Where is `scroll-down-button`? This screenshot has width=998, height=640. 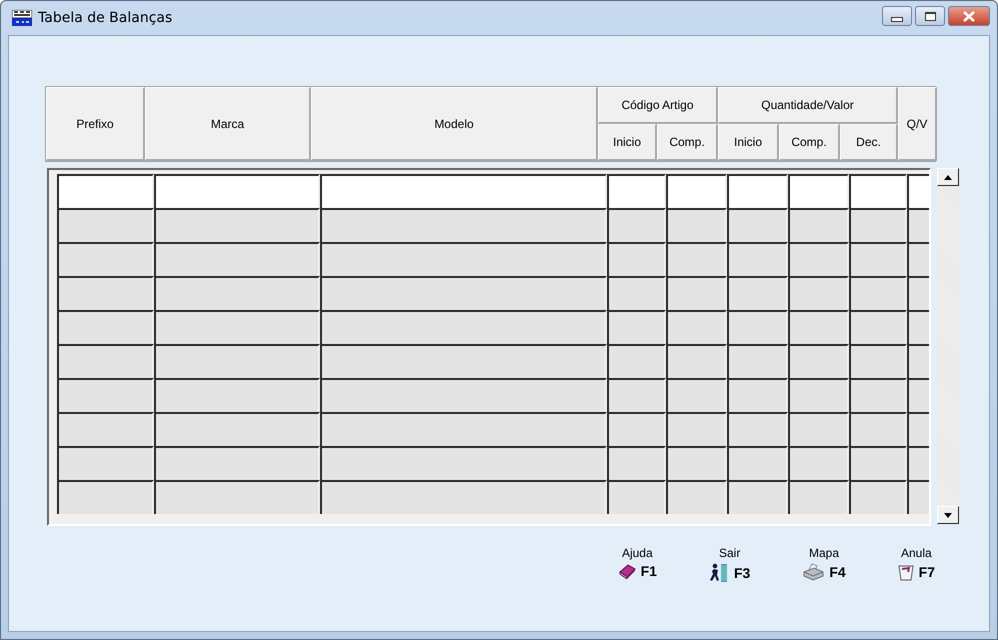 scroll-down-button is located at coordinates (948, 515).